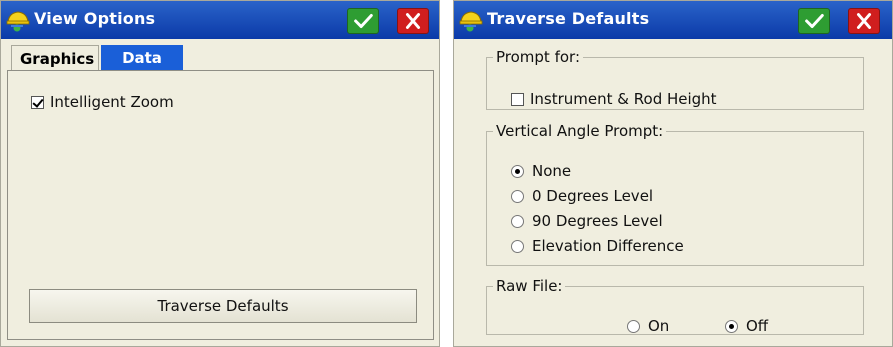 The width and height of the screenshot is (893, 347). Describe the element at coordinates (142, 58) in the screenshot. I see `tab-data: Data` at that location.